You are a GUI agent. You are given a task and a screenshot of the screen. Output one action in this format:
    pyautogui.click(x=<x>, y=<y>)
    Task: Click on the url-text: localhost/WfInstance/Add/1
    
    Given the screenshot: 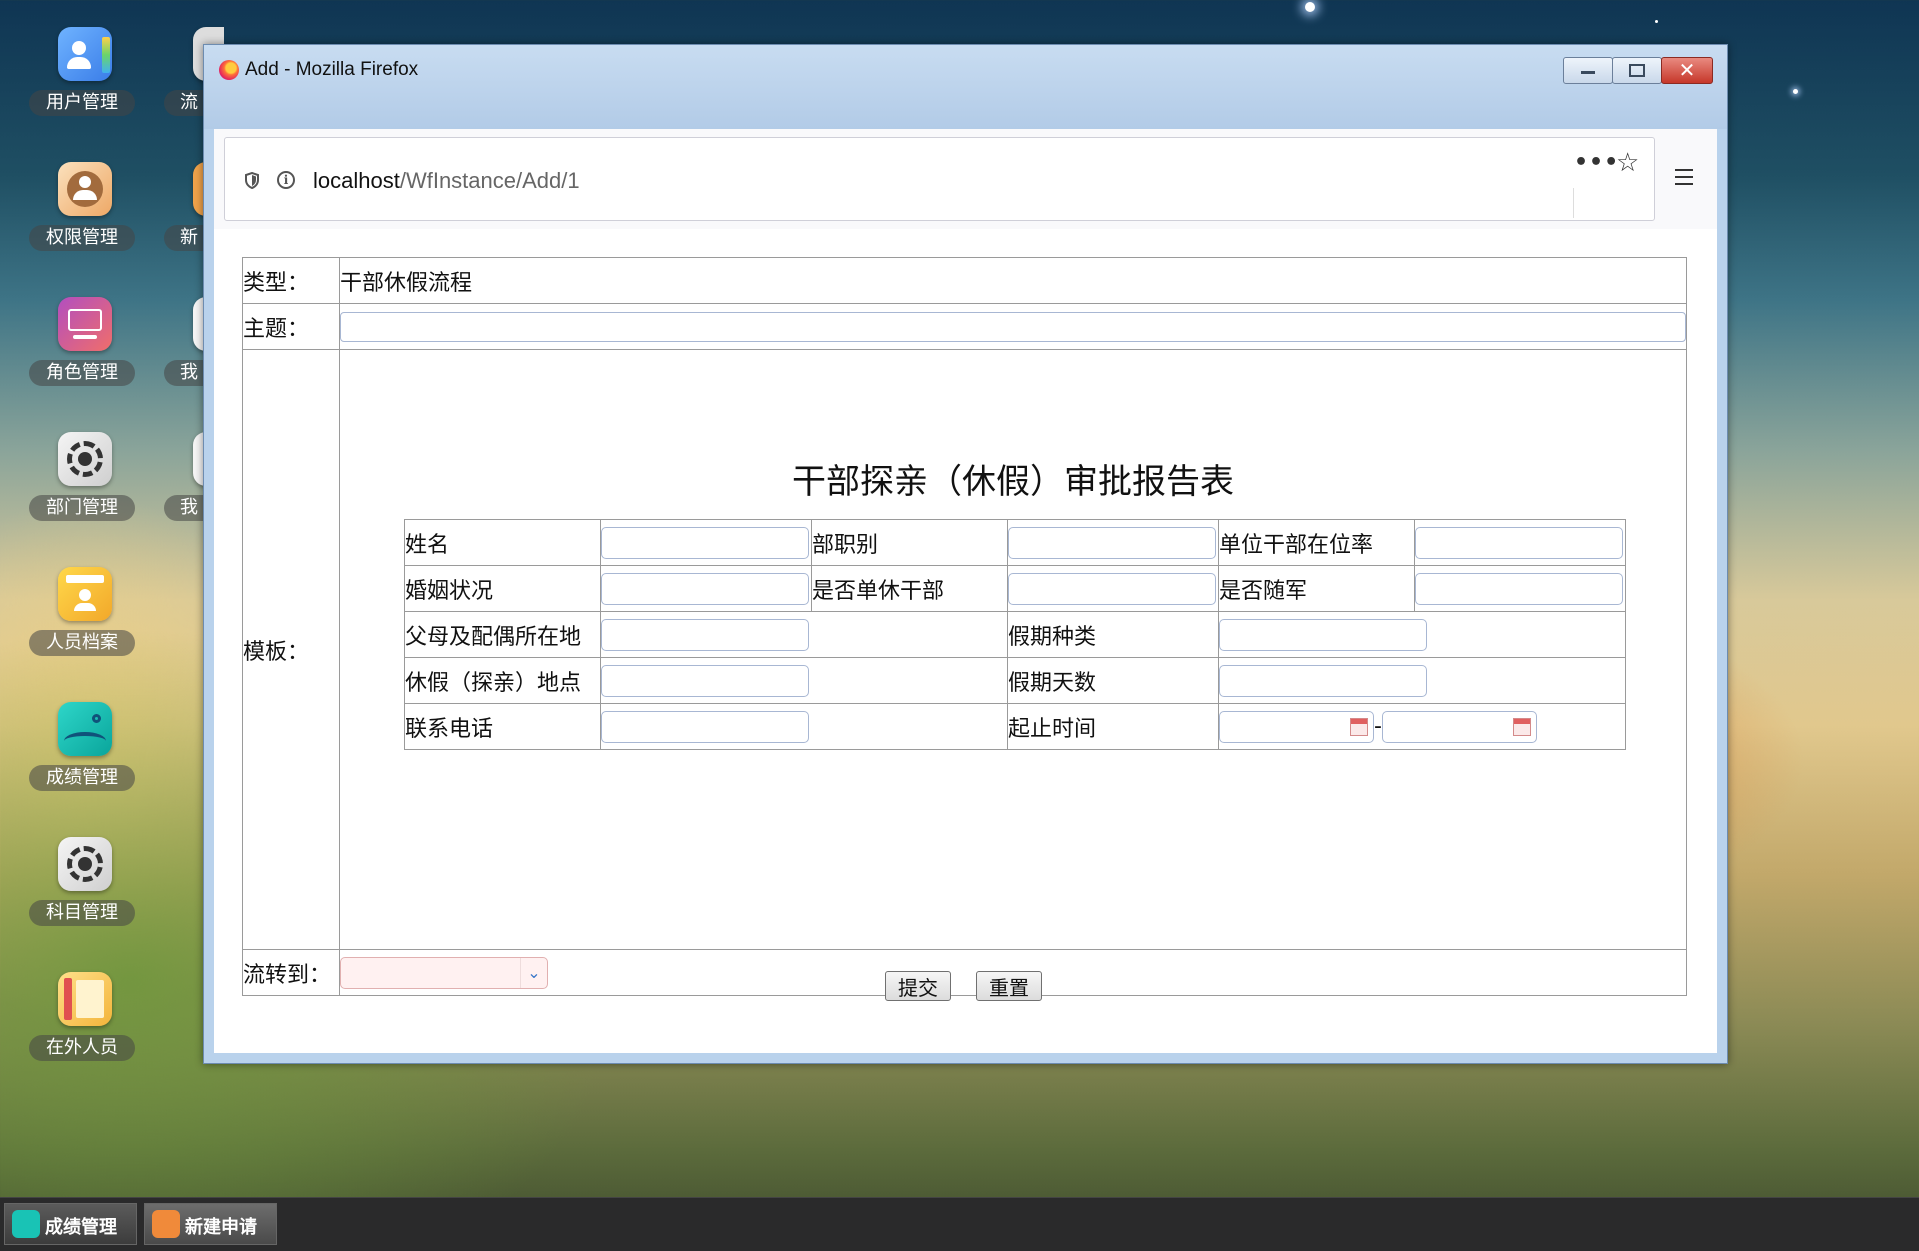 What is the action you would take?
    pyautogui.click(x=446, y=181)
    